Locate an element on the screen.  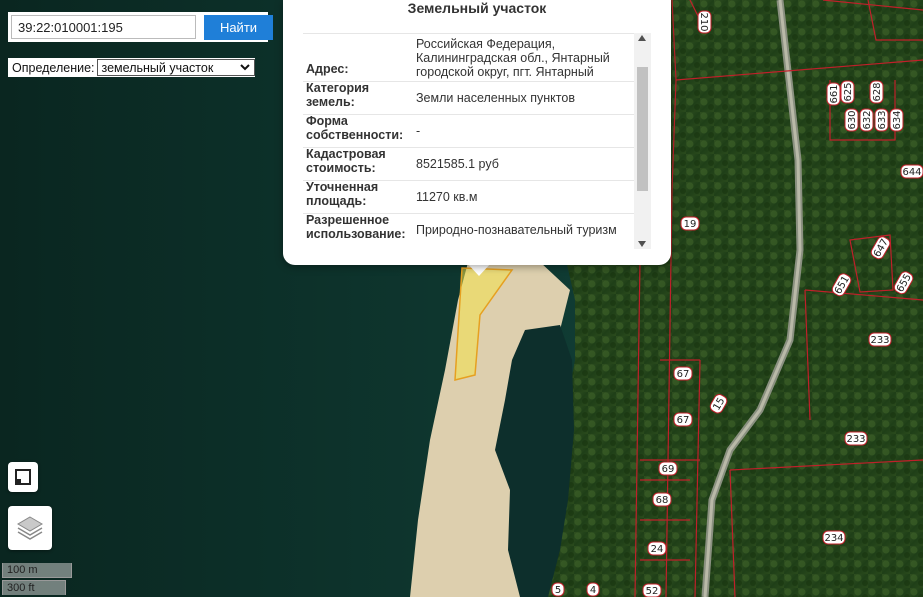
scroll-thumb is located at coordinates (642, 129).